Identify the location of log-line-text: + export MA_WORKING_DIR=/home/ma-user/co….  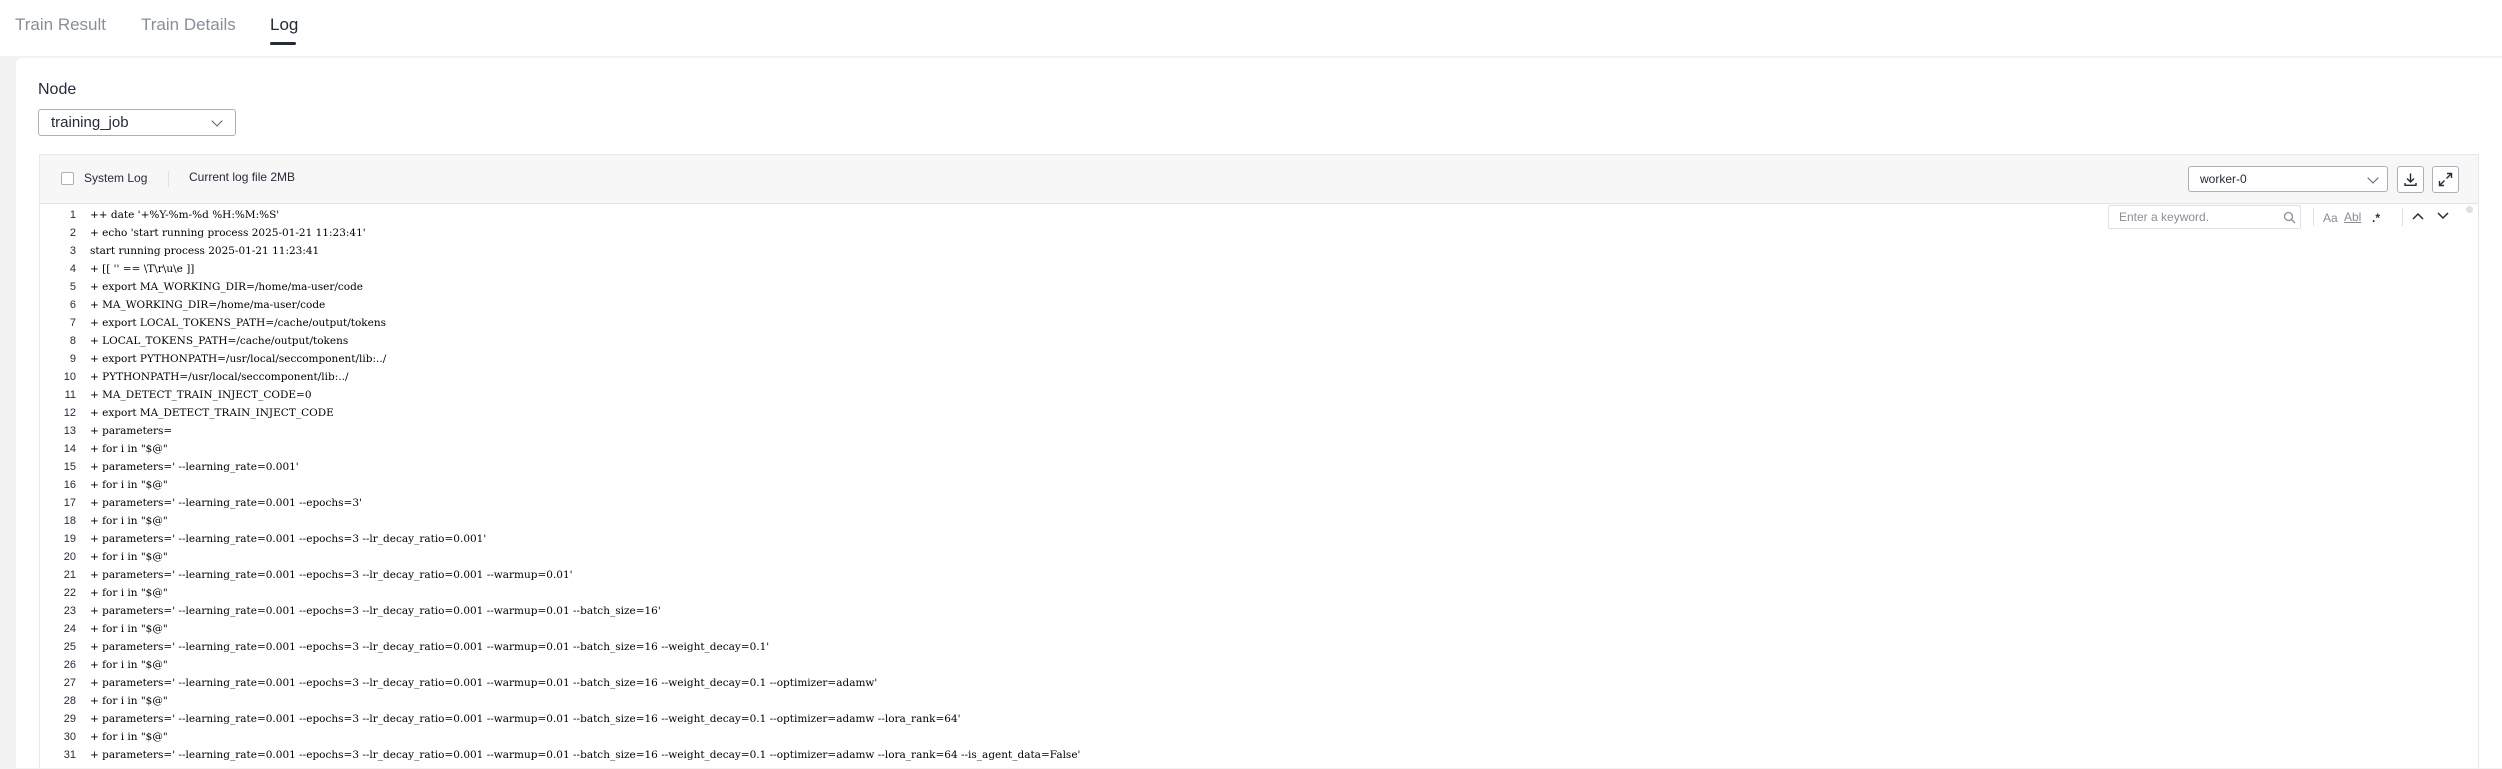
(227, 287).